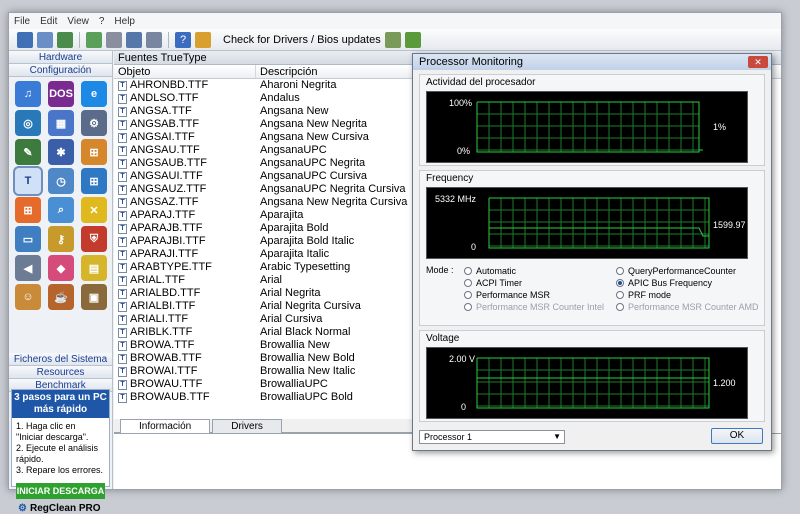 Image resolution: width=800 pixels, height=514 pixels. I want to click on mode-radio-label: Performance MSR Counter AMD, so click(693, 307).